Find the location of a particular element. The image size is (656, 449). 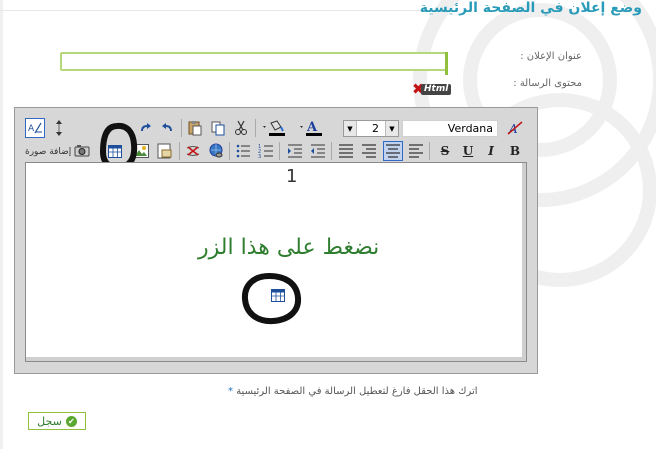

font-color-button: A is located at coordinates (311, 128).